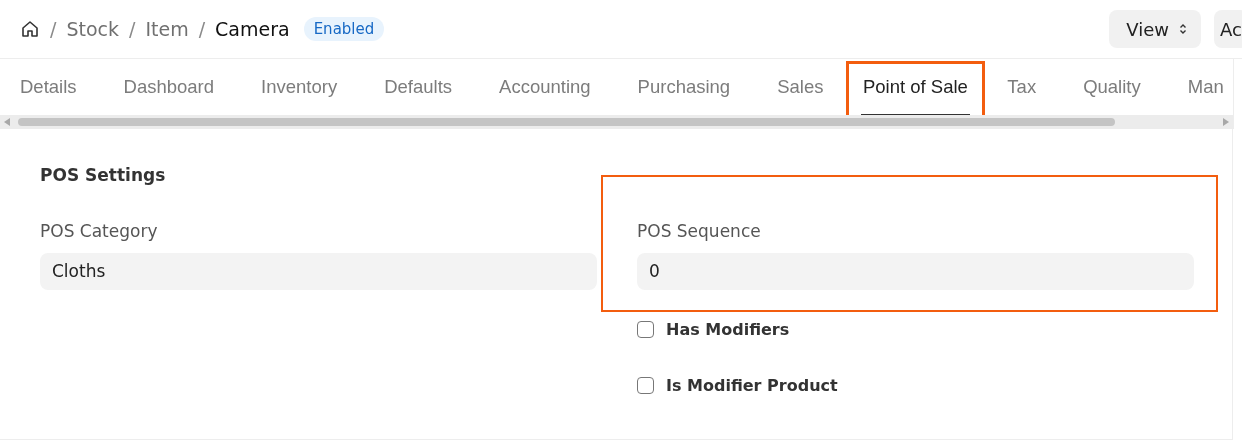 This screenshot has width=1242, height=448. Describe the element at coordinates (344, 29) in the screenshot. I see `status-badge: Enabled` at that location.